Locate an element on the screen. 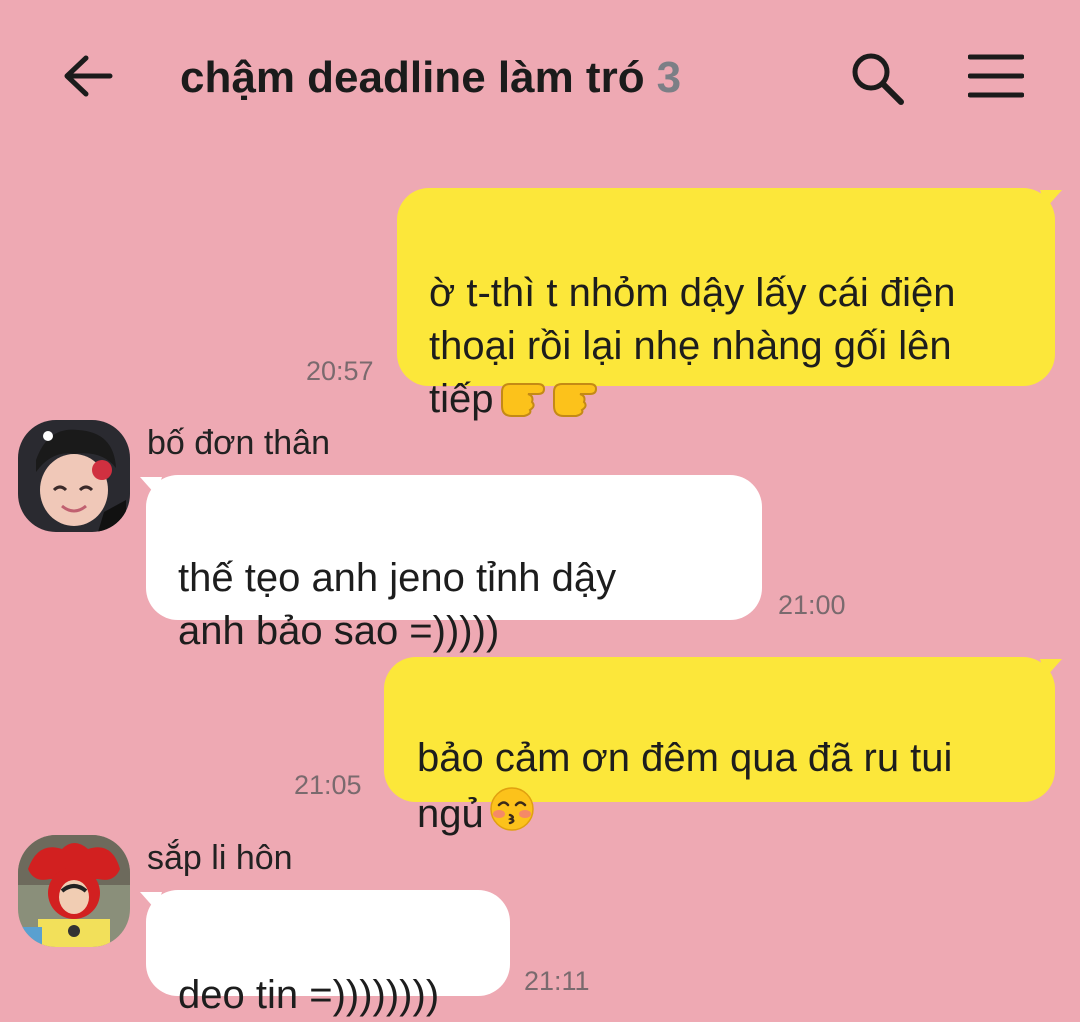 This screenshot has width=1080, height=1022. kissing-face-with-smiling-eyes-icon is located at coordinates (512, 816).